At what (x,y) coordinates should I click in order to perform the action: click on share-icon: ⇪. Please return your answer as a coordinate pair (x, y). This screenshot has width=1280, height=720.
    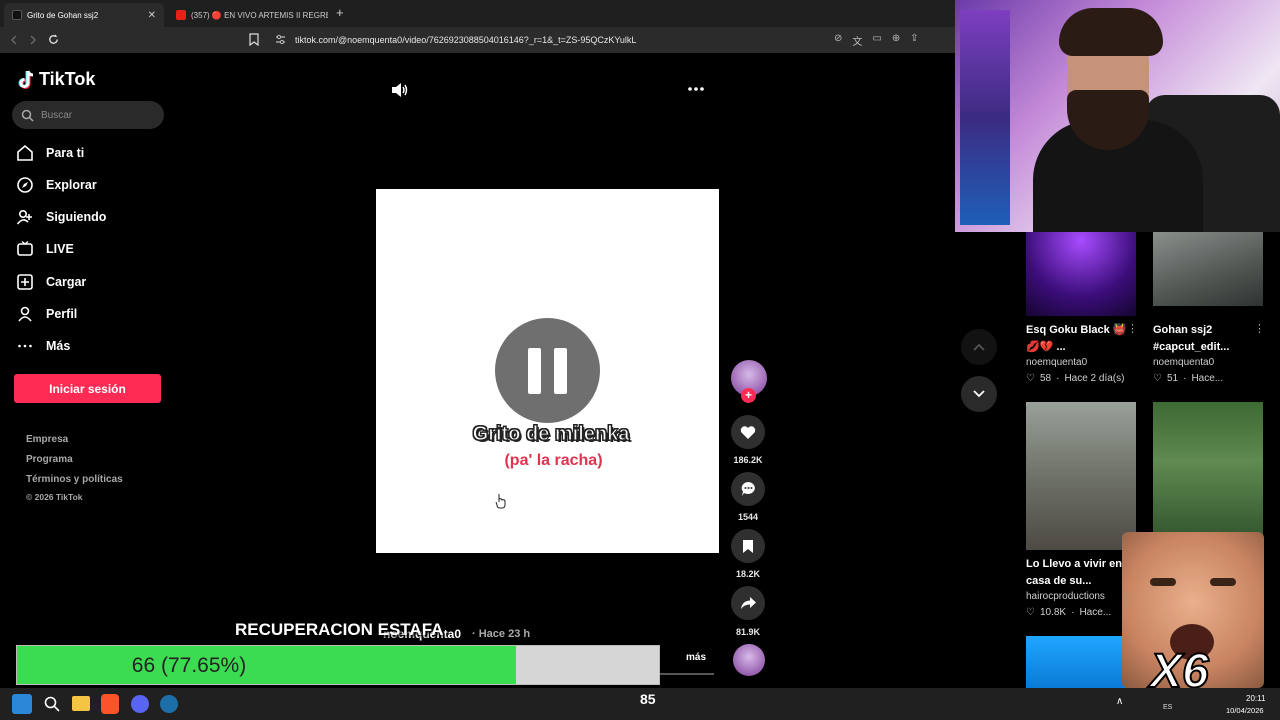
    Looking at the image, I should click on (914, 40).